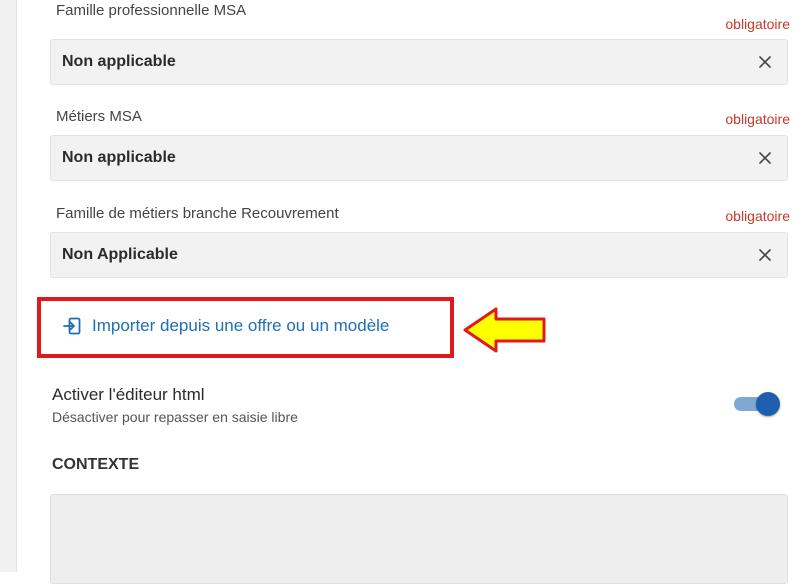 Image resolution: width=802 pixels, height=584 pixels. I want to click on html-editor-toggle, so click(757, 404).